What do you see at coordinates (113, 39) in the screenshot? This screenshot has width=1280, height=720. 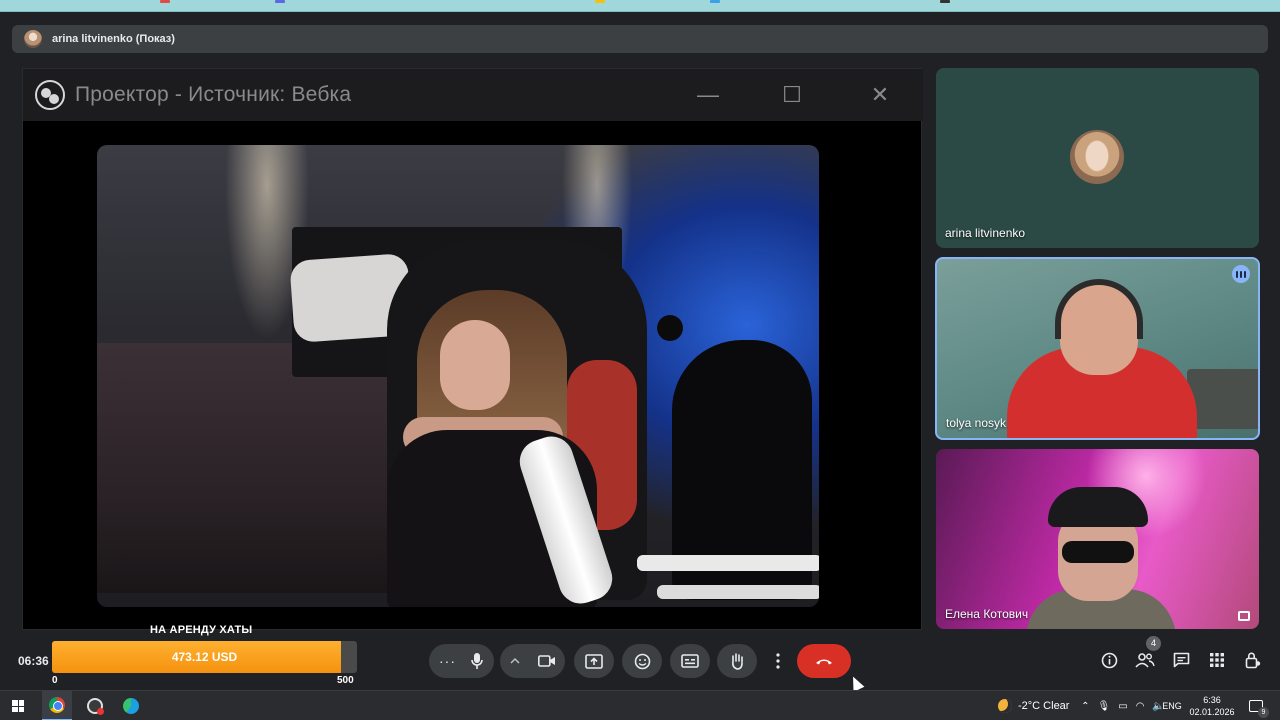 I see `presenter-label: arina litvinenko (Показ)` at bounding box center [113, 39].